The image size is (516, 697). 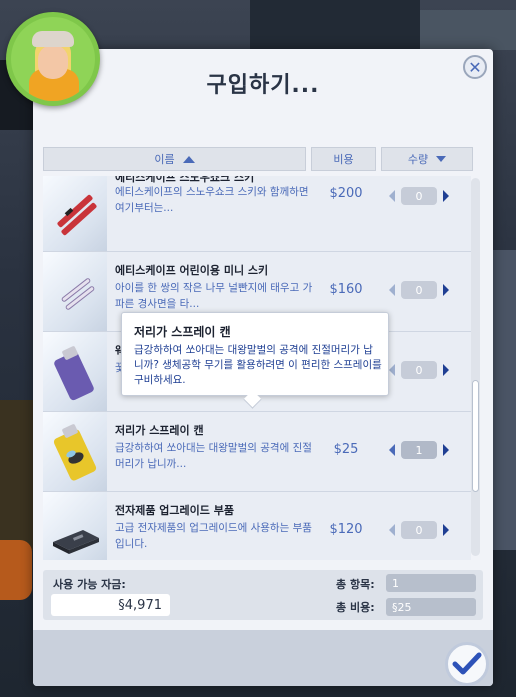 What do you see at coordinates (192, 270) in the screenshot?
I see `item-name: 에티스케이프 어린이용 미니 스키` at bounding box center [192, 270].